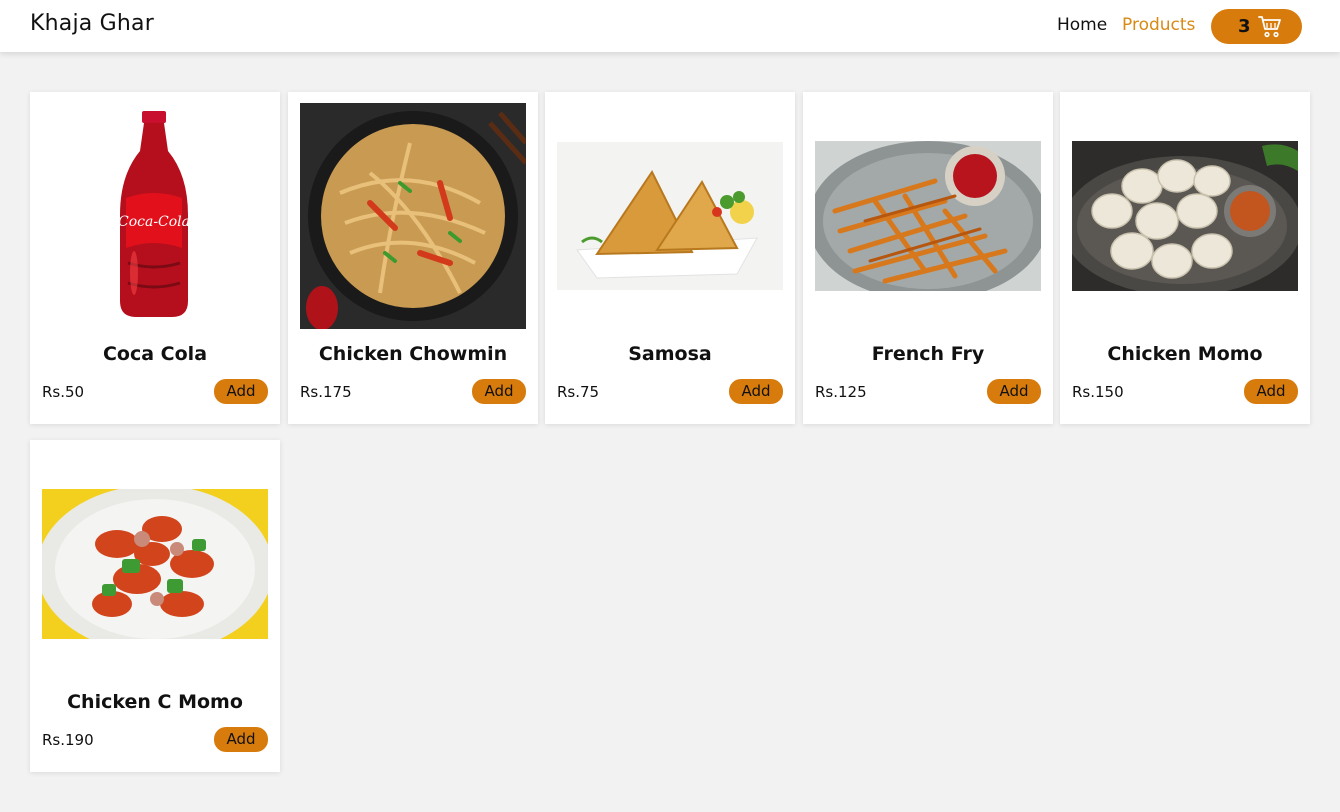  I want to click on product-price: Rs.150, so click(1098, 392).